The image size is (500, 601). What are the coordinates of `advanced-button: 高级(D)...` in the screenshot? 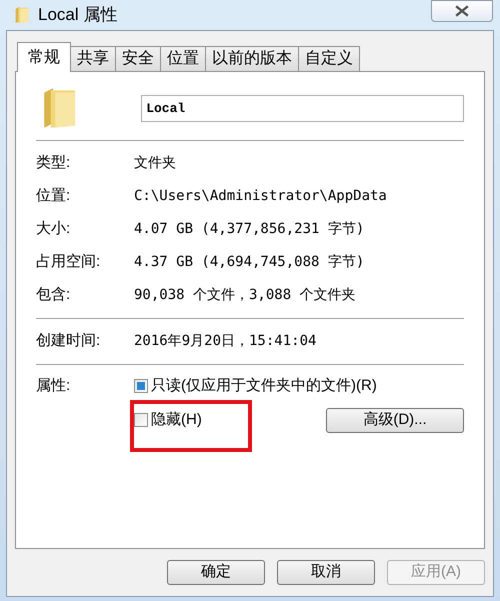 It's located at (395, 420).